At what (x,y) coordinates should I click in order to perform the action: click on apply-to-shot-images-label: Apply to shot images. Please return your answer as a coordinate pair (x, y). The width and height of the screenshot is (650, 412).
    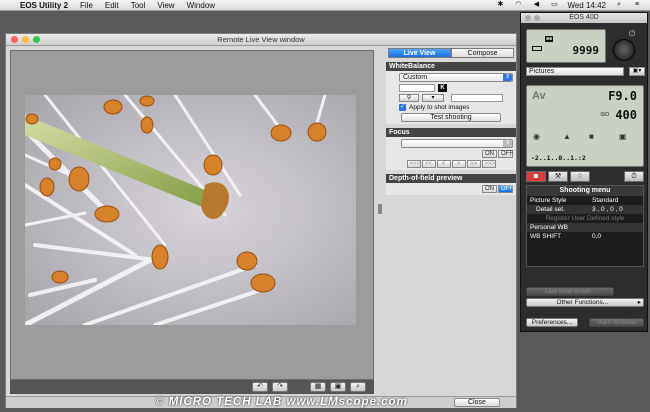
    Looking at the image, I should click on (439, 107).